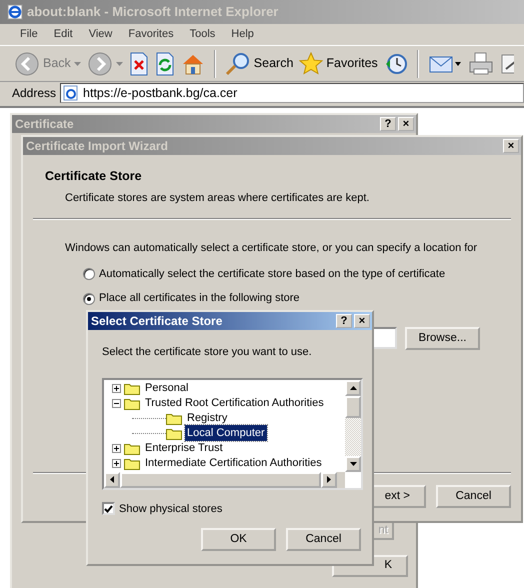 The image size is (524, 588). I want to click on scroll-down-button, so click(353, 464).